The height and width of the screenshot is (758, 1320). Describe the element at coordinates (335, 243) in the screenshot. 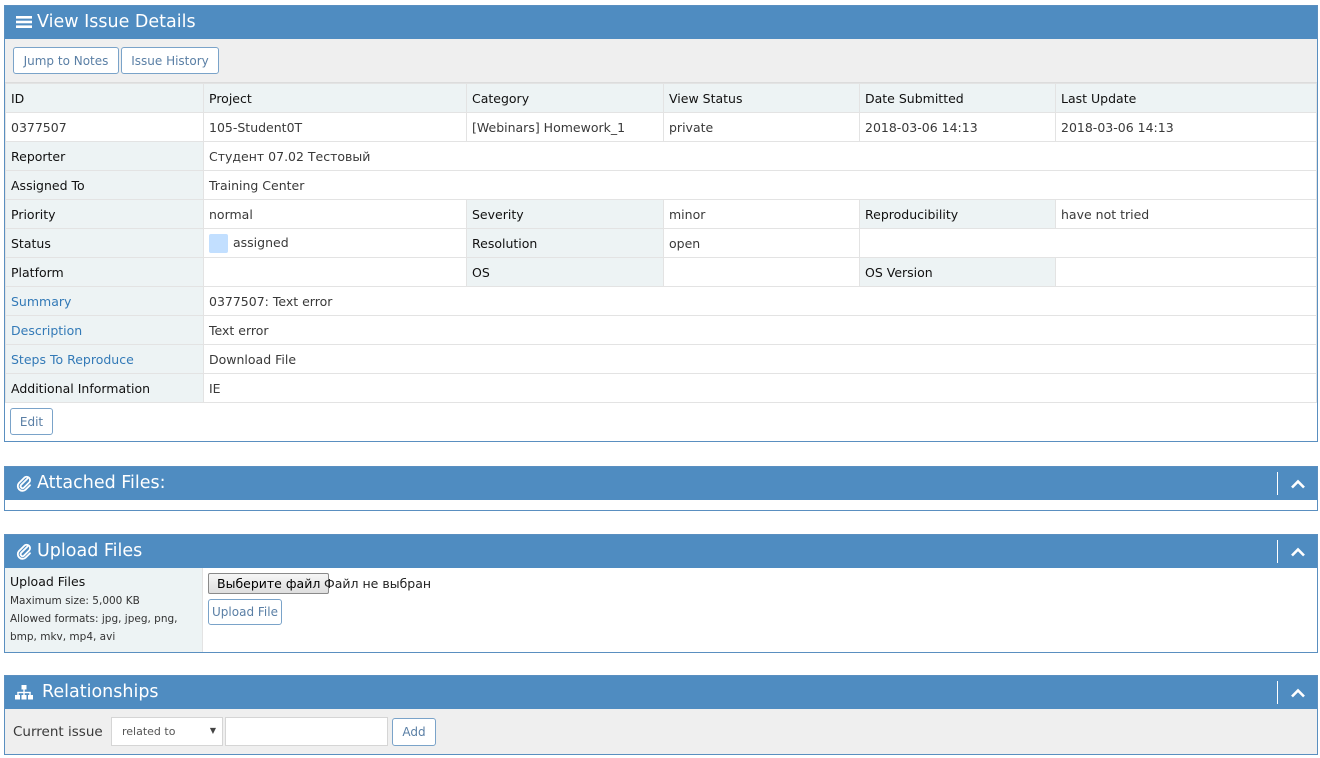

I see `status-value-cell: assigned` at that location.